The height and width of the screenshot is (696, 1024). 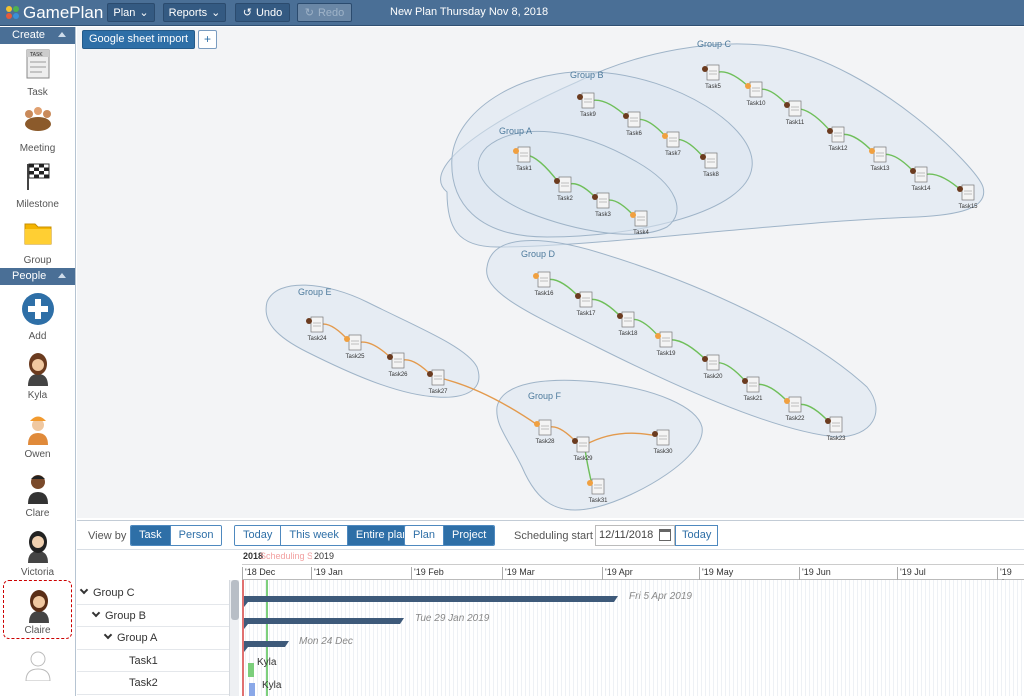 I want to click on app-logo: GamePlan, so click(x=54, y=13).